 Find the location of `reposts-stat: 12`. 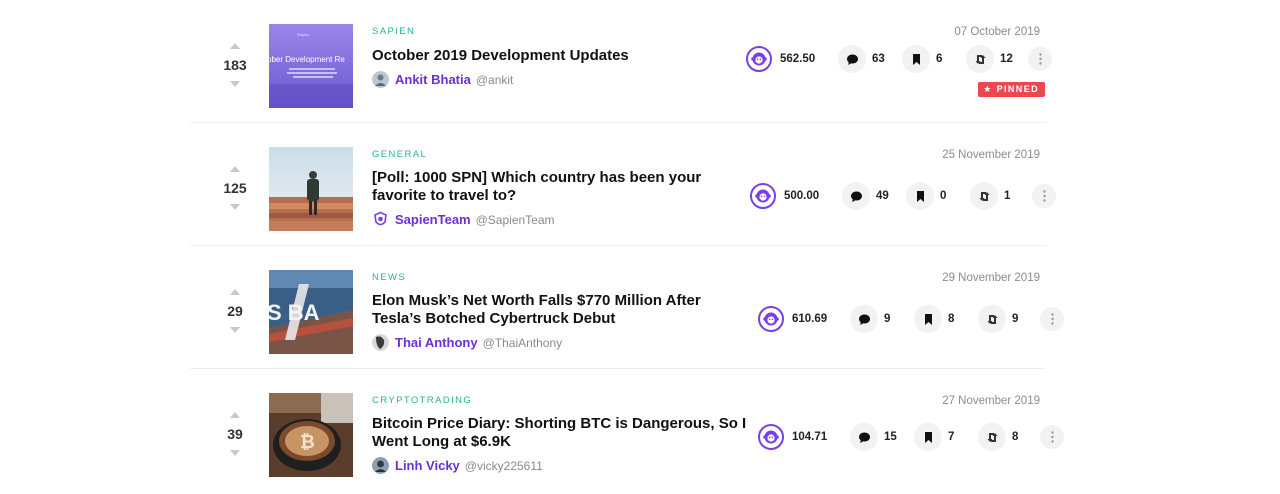

reposts-stat: 12 is located at coordinates (994, 59).